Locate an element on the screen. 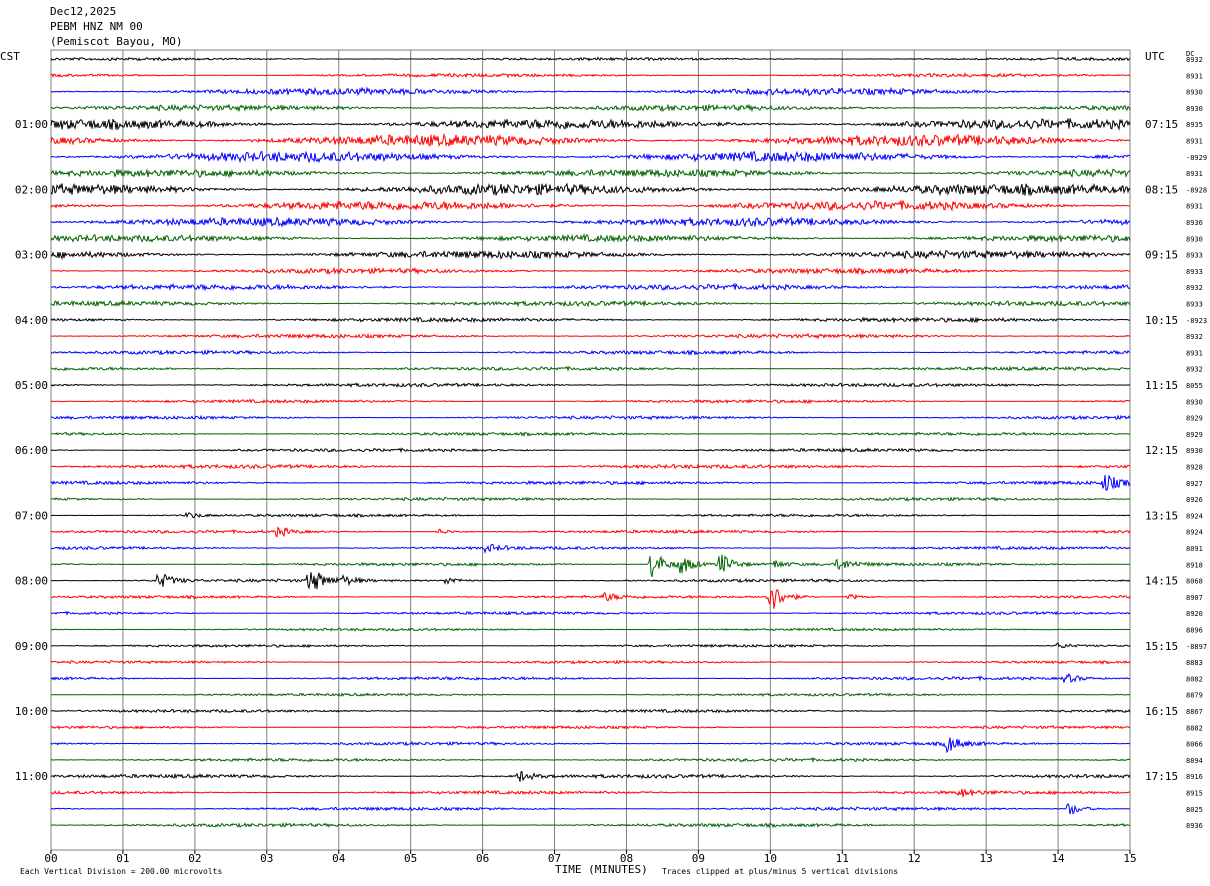 The width and height of the screenshot is (1210, 886). dc-offset-label: 8935 is located at coordinates (1194, 125).